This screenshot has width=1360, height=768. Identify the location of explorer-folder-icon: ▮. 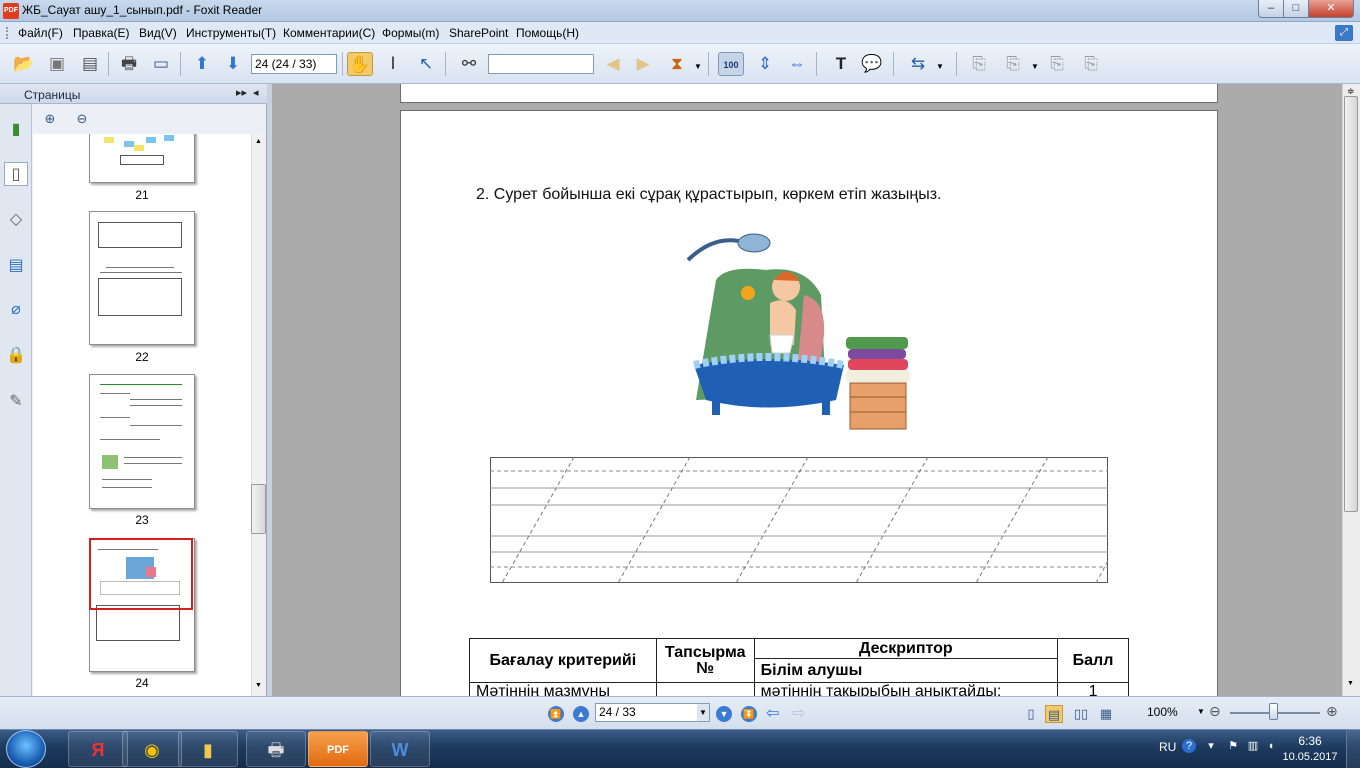
(208, 749).